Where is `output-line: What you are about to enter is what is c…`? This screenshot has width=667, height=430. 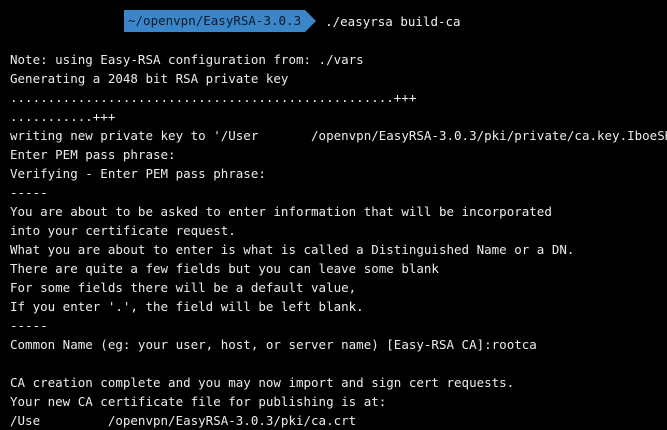
output-line: What you are about to enter is what is c… is located at coordinates (292, 249).